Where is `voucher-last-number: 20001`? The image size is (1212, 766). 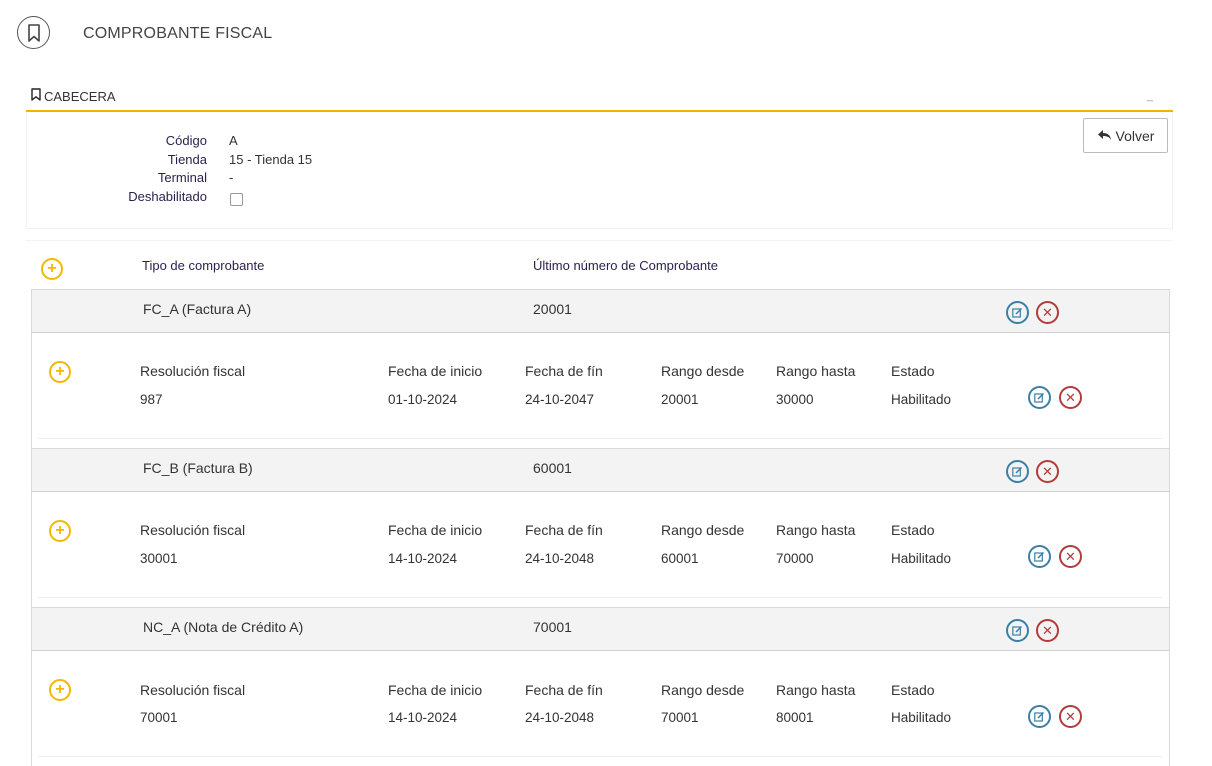 voucher-last-number: 20001 is located at coordinates (552, 309).